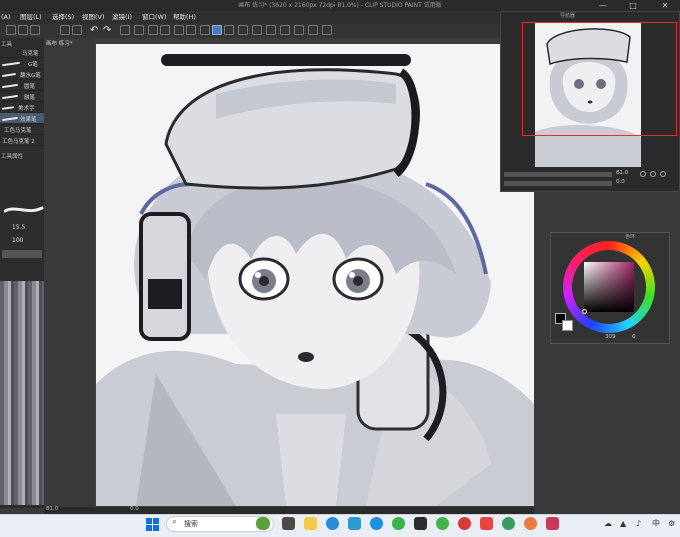  Describe the element at coordinates (508, 523) in the screenshot. I see `chrome-icon` at that location.